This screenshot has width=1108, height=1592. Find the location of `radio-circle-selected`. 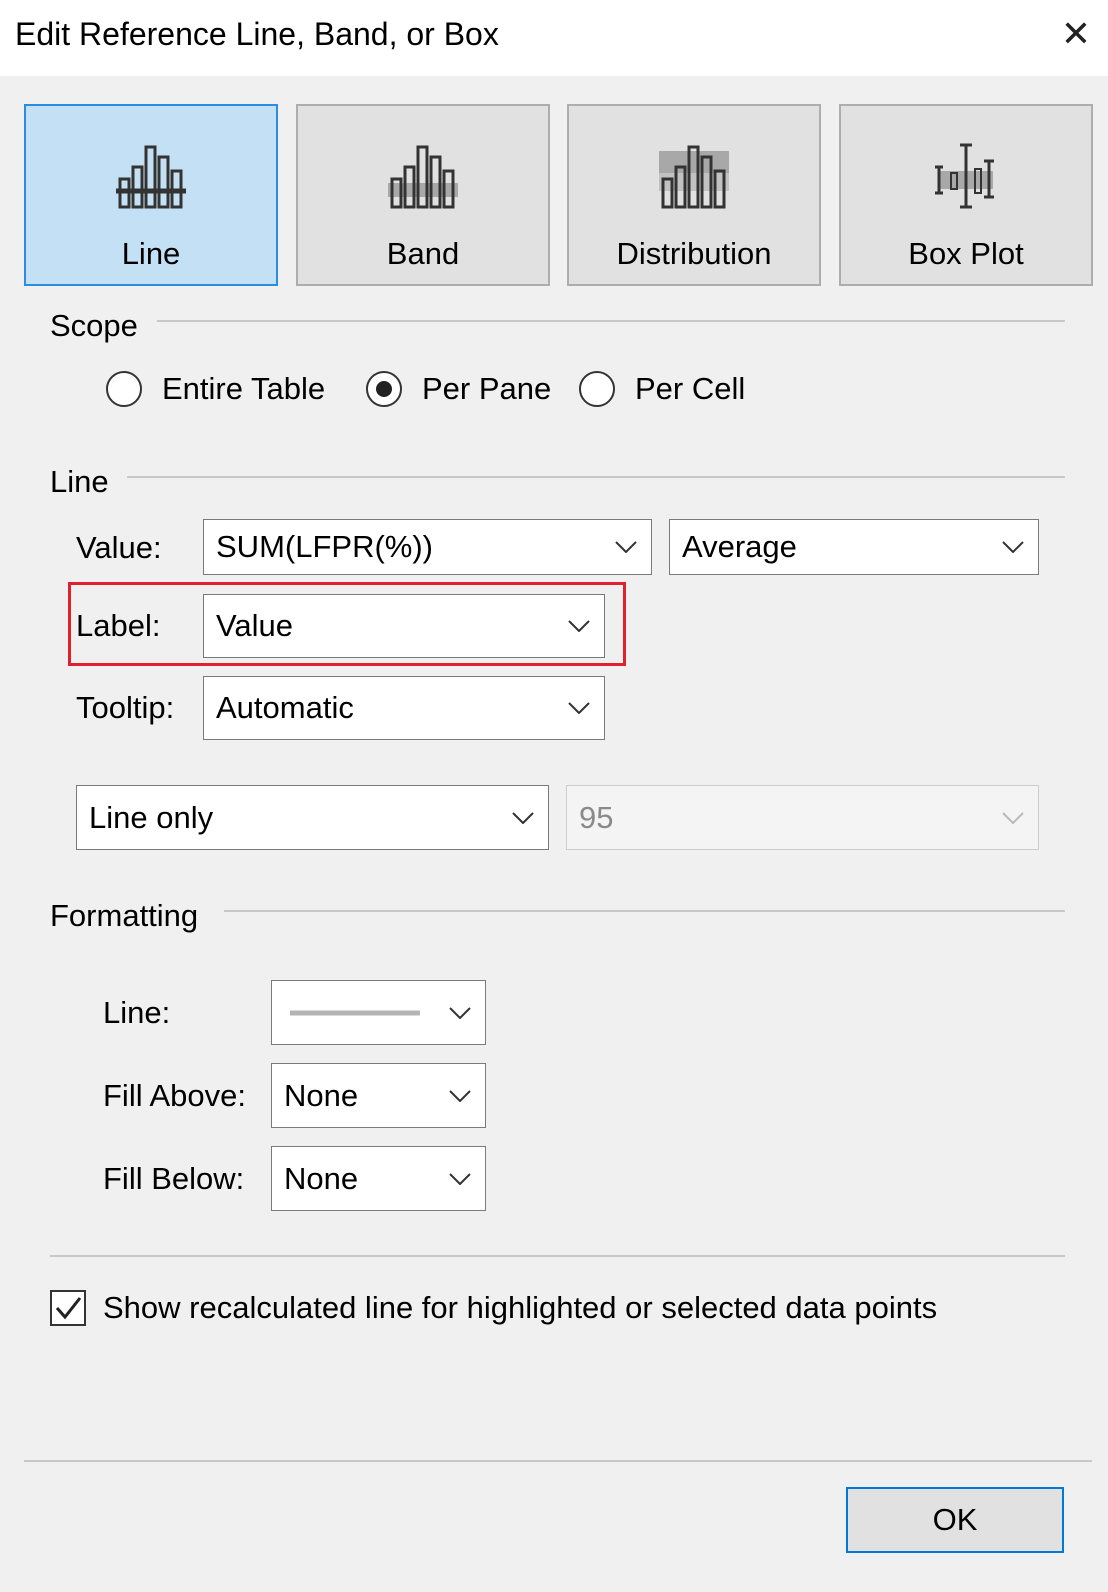

radio-circle-selected is located at coordinates (384, 389).